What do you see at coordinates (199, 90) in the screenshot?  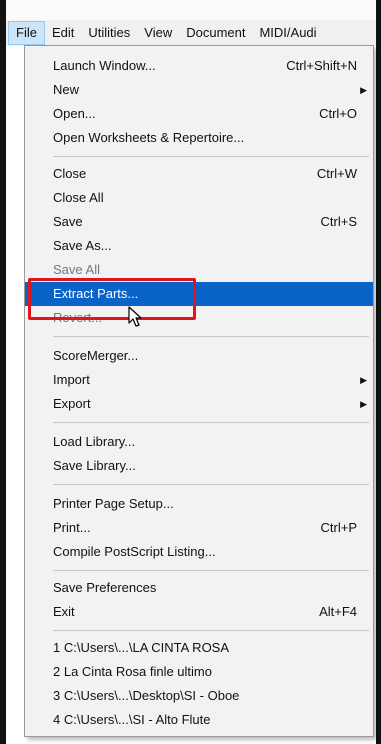 I see `menu-item-new: New ▶` at bounding box center [199, 90].